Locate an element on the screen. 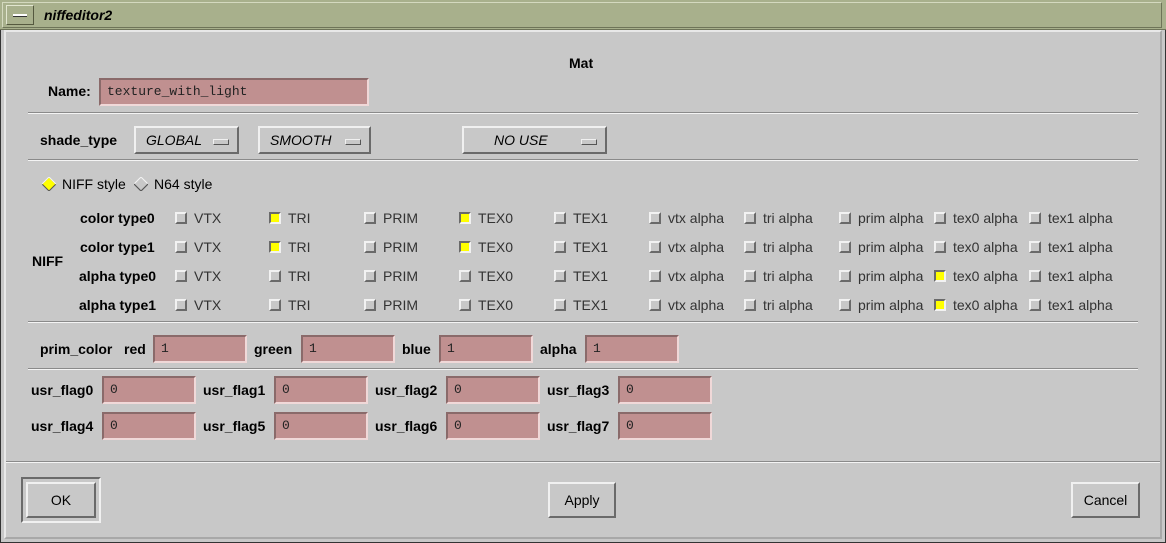 This screenshot has width=1166, height=543. prim-green-input: 1 is located at coordinates (348, 349).